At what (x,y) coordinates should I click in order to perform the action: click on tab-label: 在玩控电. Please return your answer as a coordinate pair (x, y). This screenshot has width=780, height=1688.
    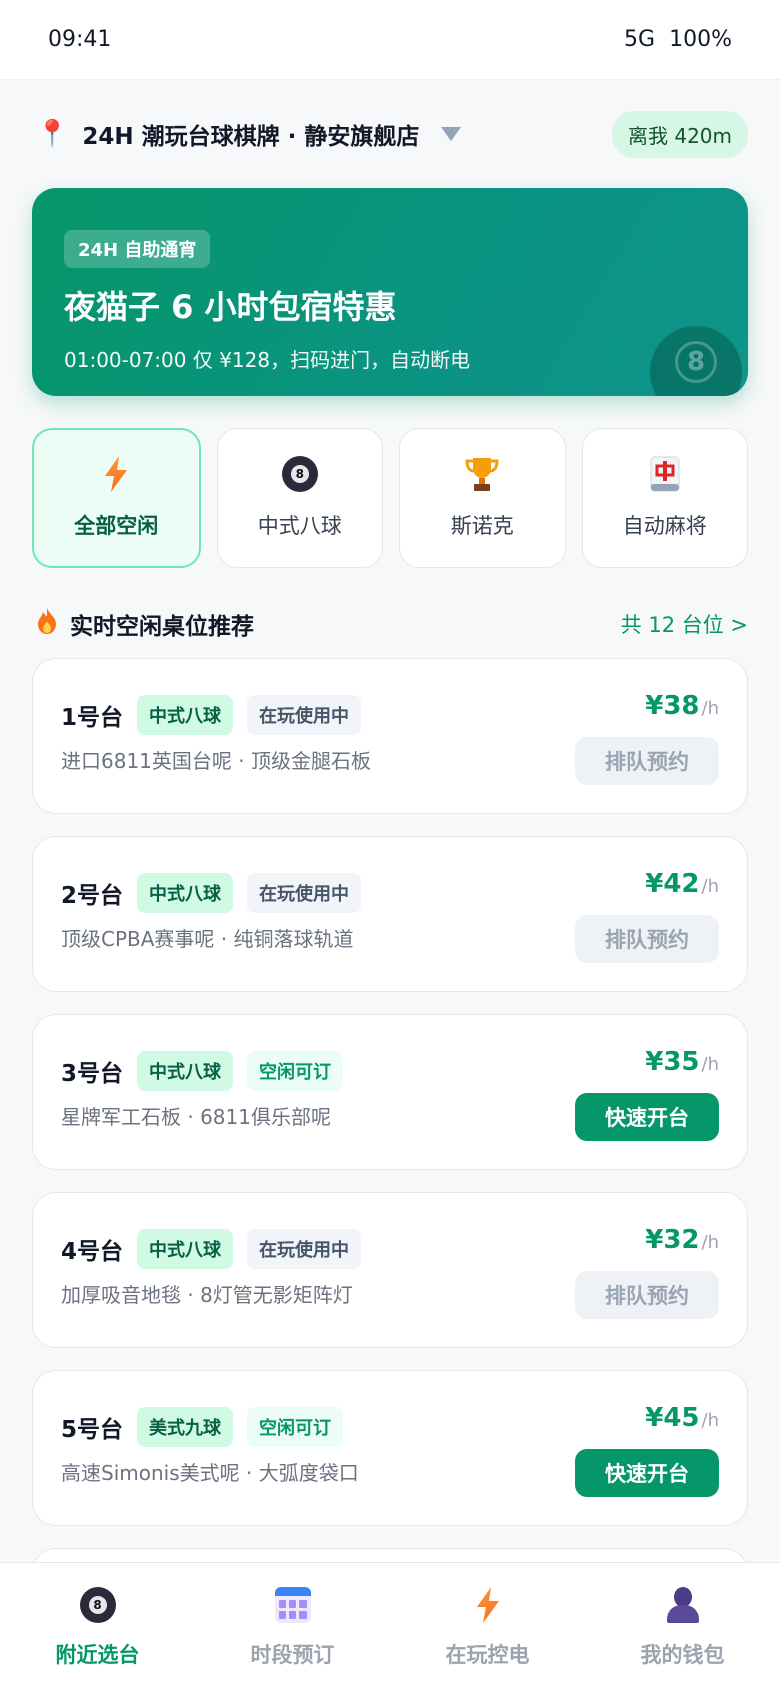
    Looking at the image, I should click on (487, 1655).